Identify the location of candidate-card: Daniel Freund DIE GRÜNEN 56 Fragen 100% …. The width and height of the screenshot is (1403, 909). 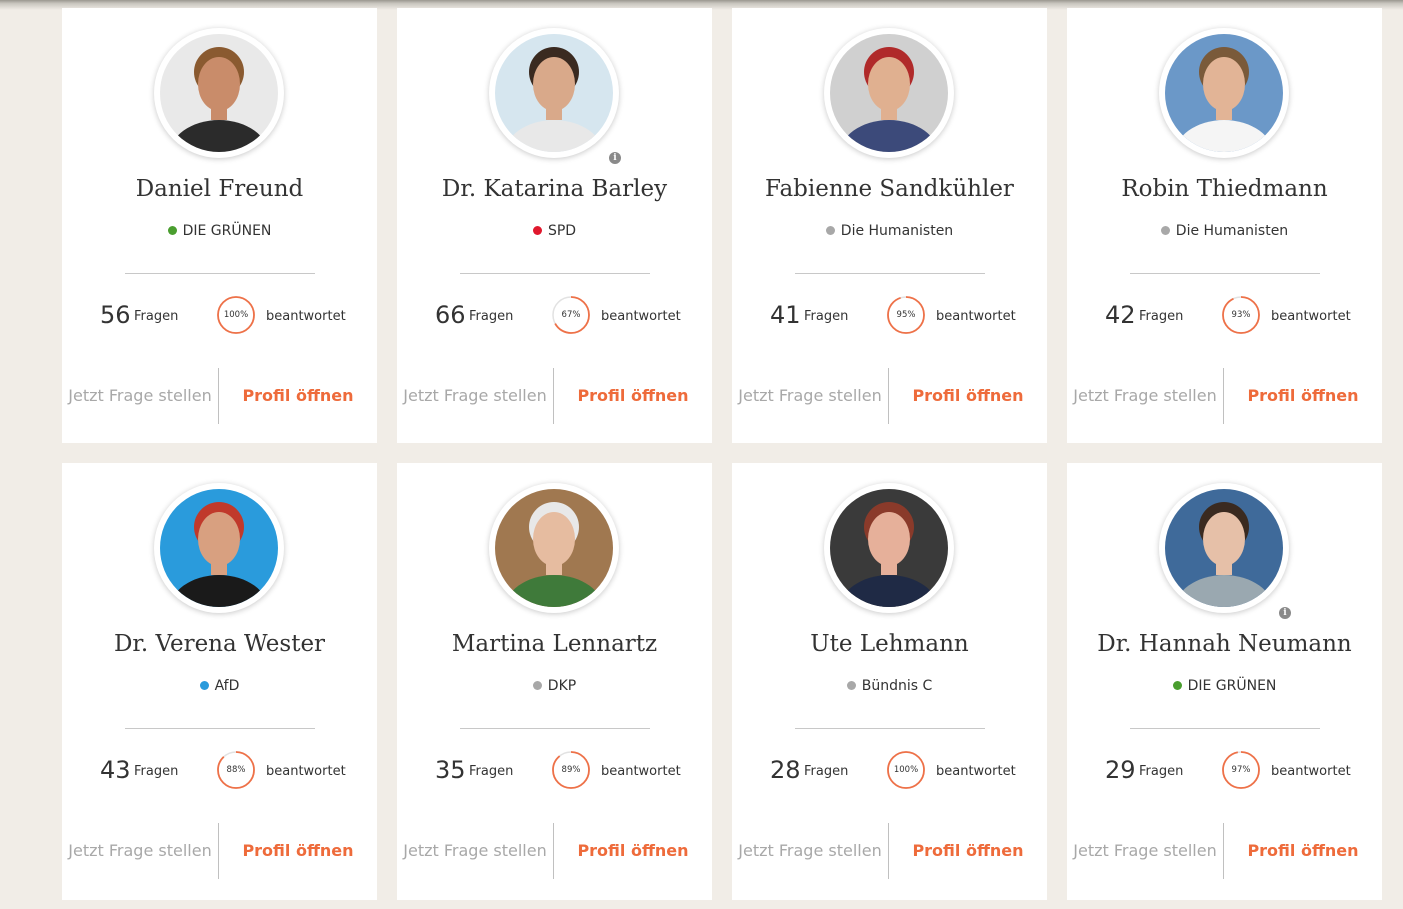
(219, 225).